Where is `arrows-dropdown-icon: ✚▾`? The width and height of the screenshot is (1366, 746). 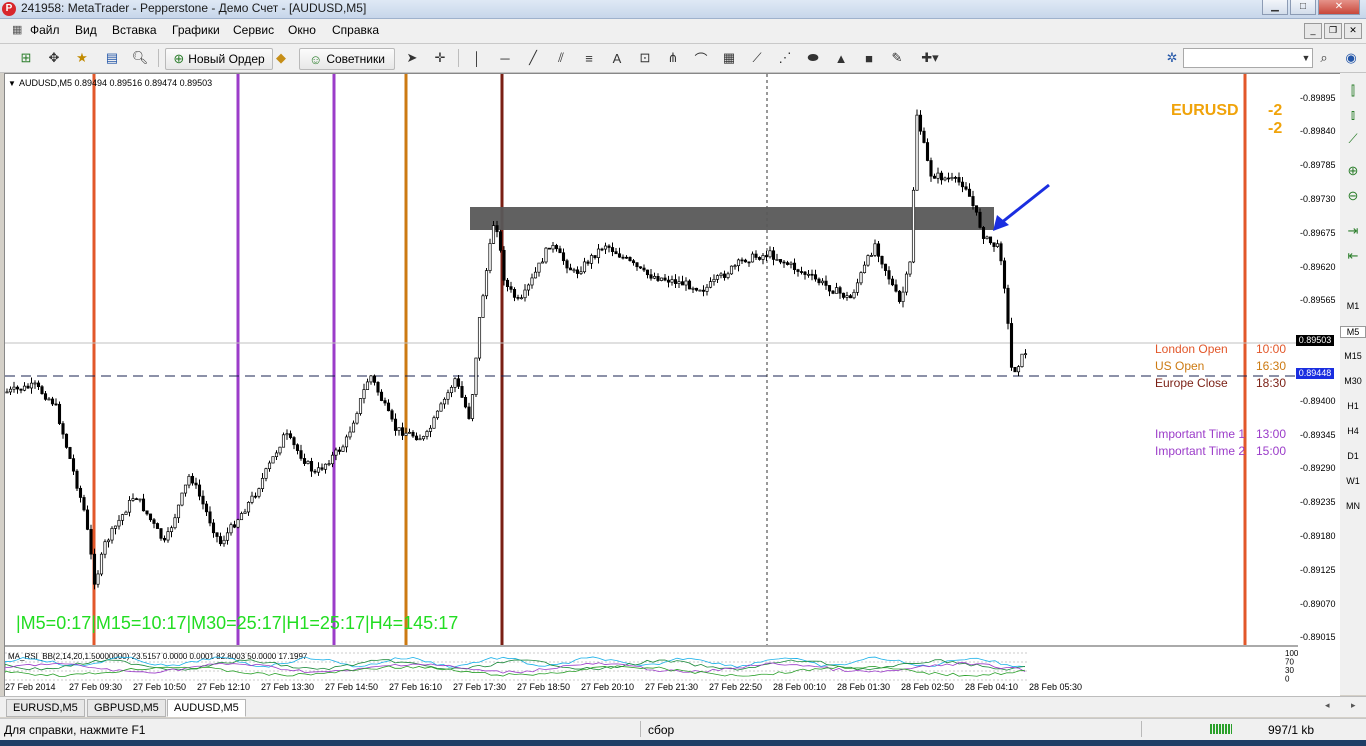
arrows-dropdown-icon: ✚▾ is located at coordinates (930, 58).